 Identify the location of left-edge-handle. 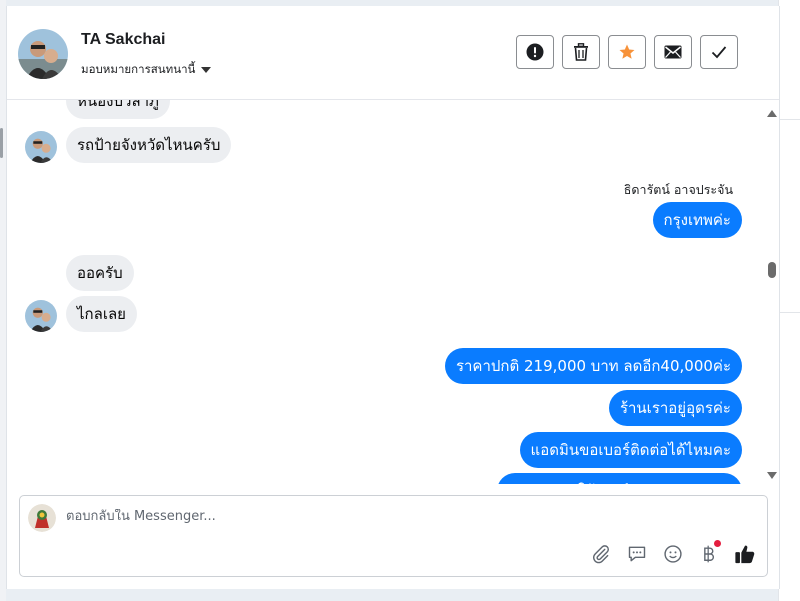
(1, 143).